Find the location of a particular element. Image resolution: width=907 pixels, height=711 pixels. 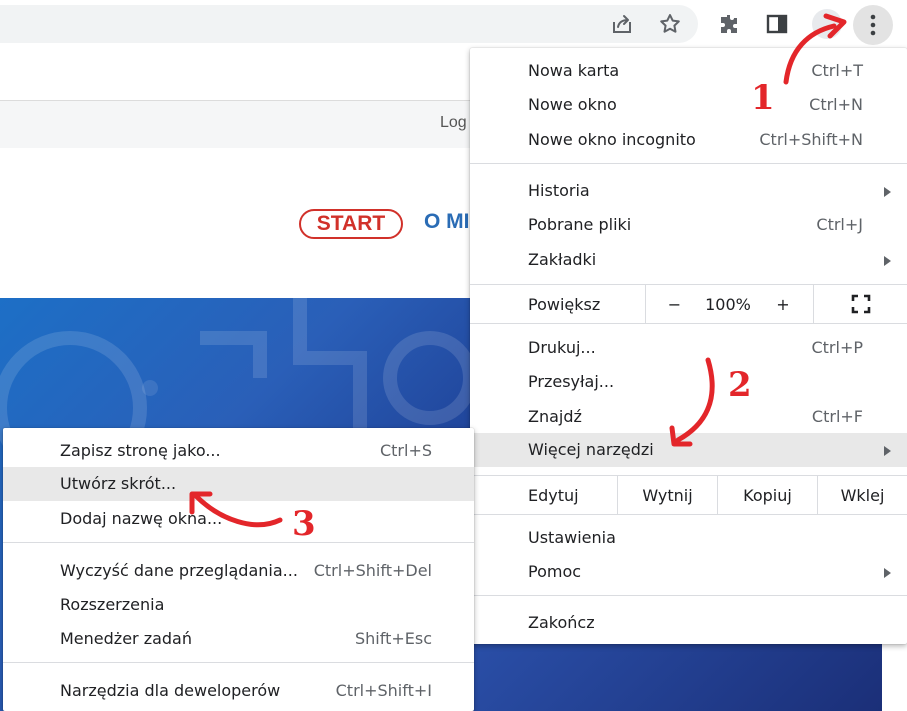

menu-item-label: Nowe okno incognito is located at coordinates (612, 139).